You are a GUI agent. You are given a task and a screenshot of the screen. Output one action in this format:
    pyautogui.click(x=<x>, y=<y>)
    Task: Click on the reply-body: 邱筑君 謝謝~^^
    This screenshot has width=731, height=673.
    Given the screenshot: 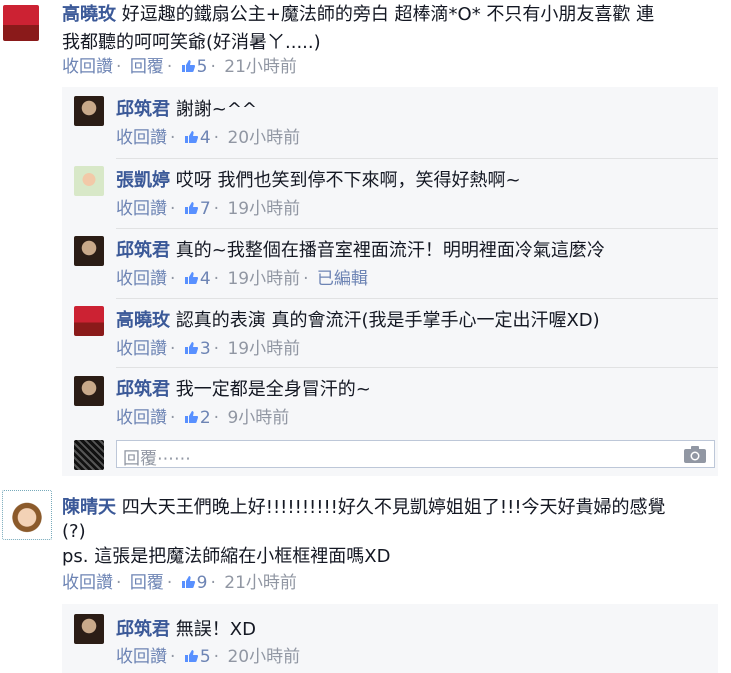 What is the action you would take?
    pyautogui.click(x=186, y=109)
    